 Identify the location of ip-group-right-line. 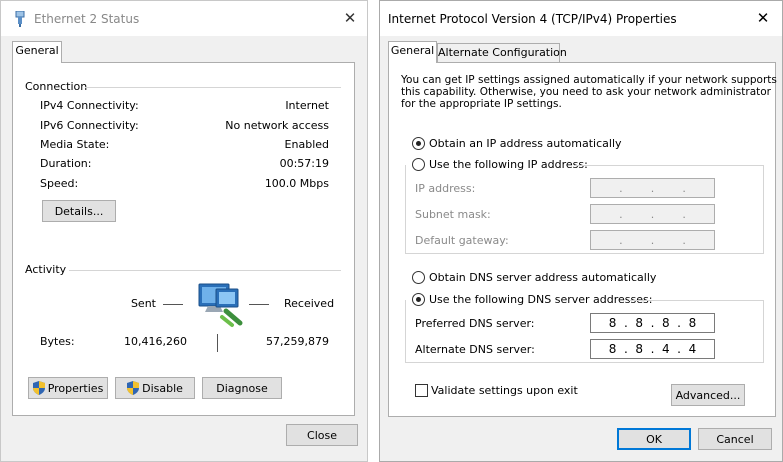
(763, 209).